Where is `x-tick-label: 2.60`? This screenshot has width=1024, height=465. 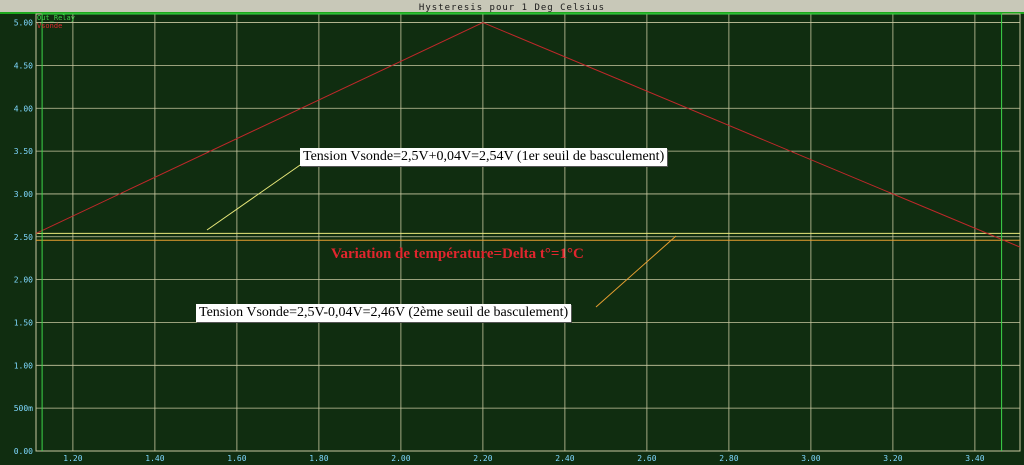
x-tick-label: 2.60 is located at coordinates (646, 458).